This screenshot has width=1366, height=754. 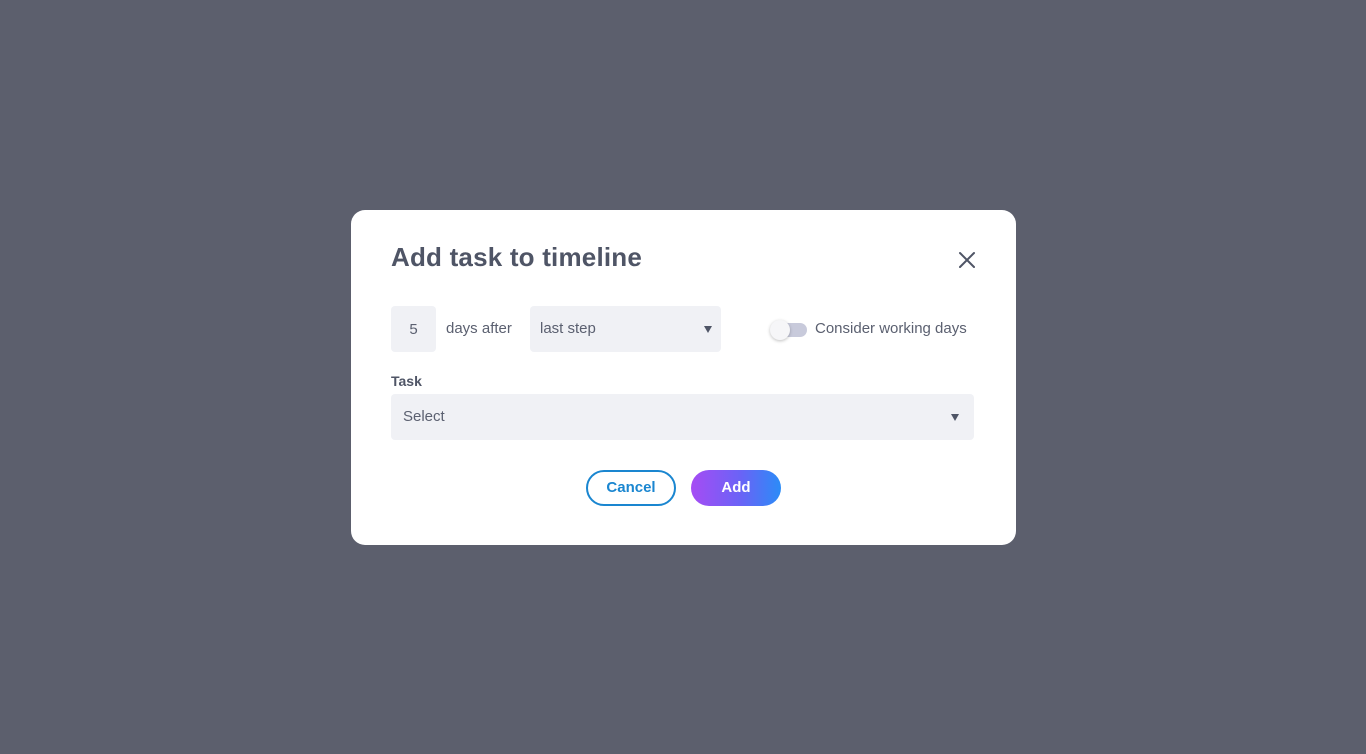 What do you see at coordinates (682, 417) in the screenshot?
I see `task-select: Select` at bounding box center [682, 417].